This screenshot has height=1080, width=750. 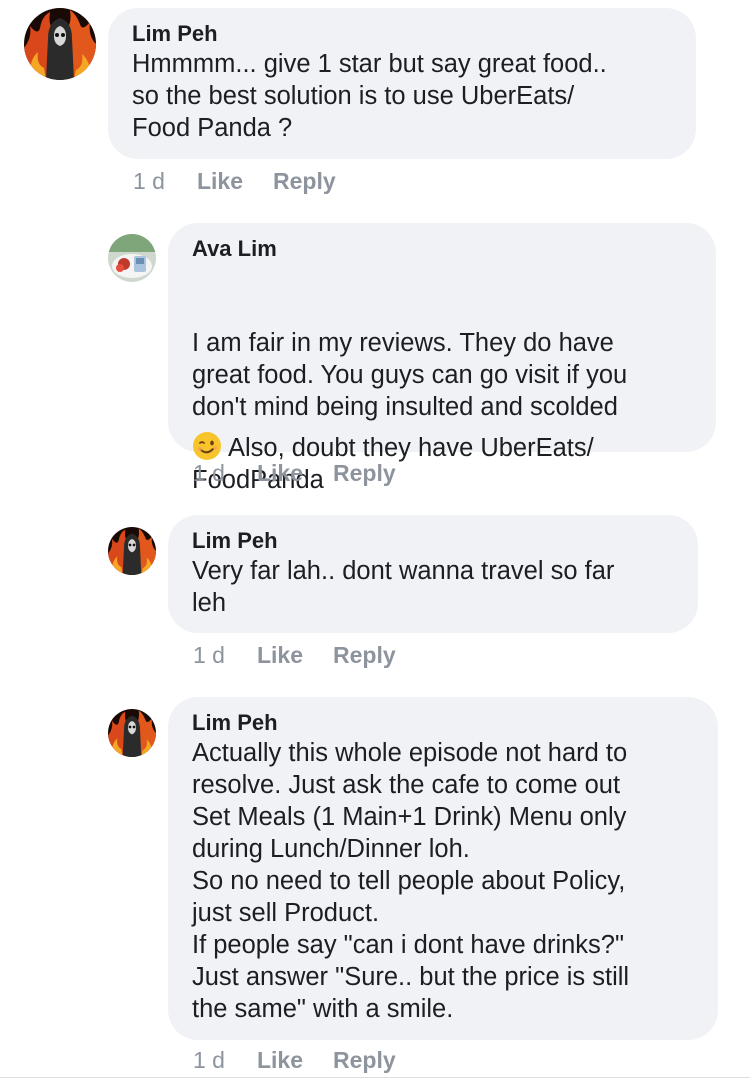 I want to click on divider, so click(x=375, y=1077).